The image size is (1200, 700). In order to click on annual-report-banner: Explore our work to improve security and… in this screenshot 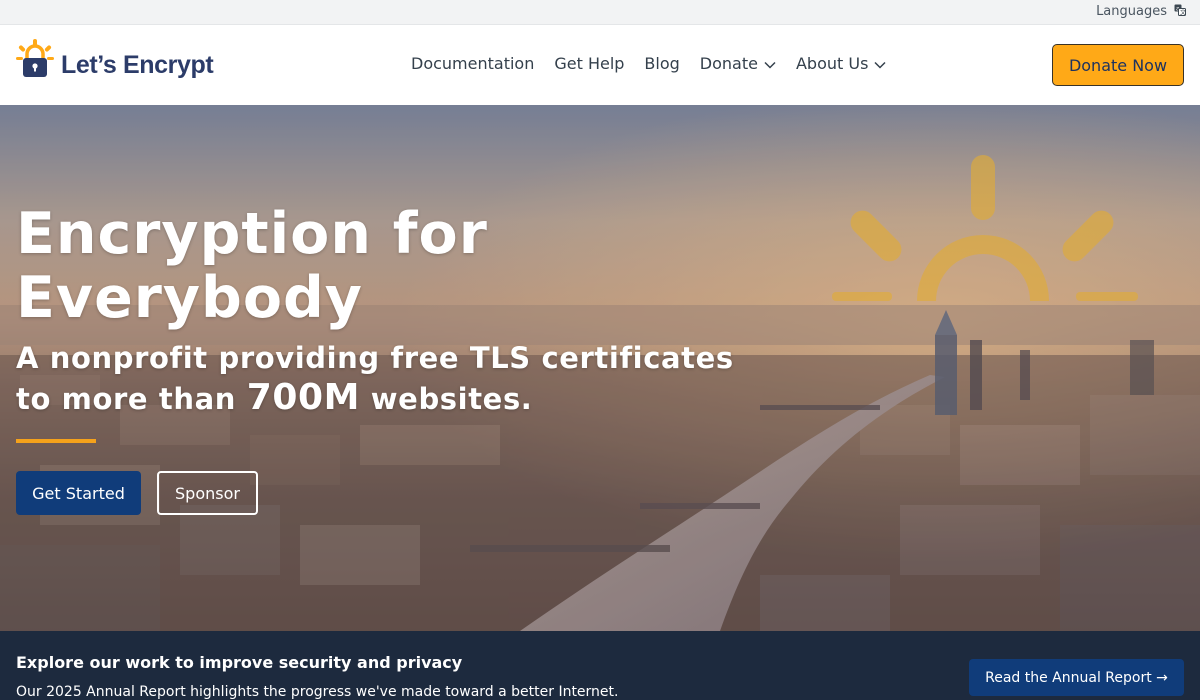, I will do `click(600, 665)`.